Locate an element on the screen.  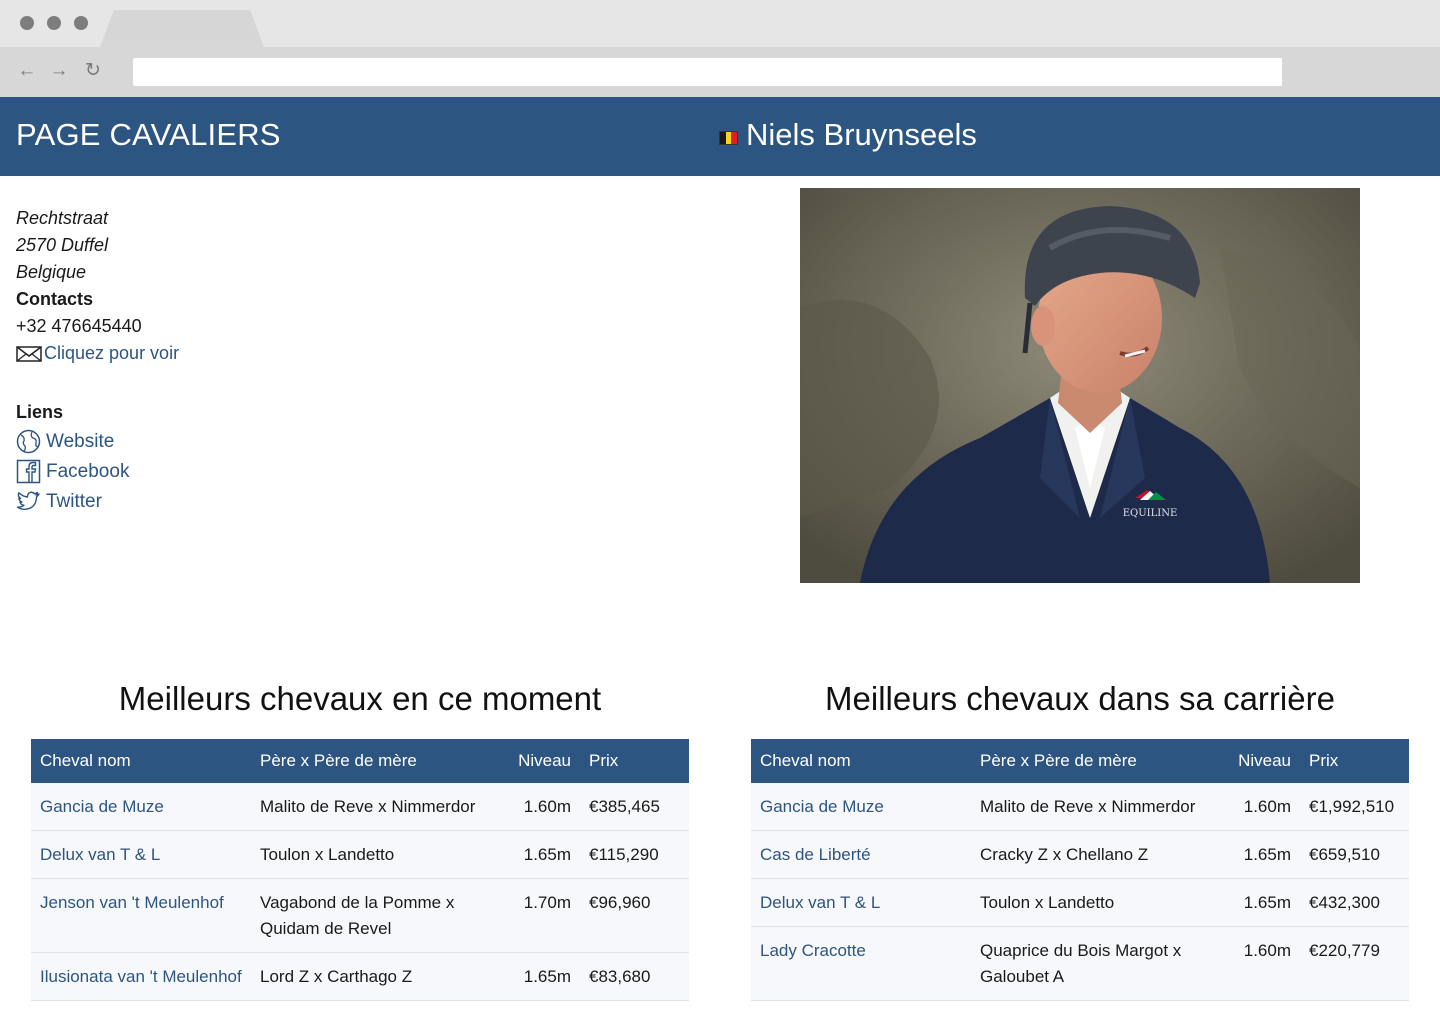
pedigree-cell: Vagabond de la Pomme x Quidam de Revel is located at coordinates (357, 915).